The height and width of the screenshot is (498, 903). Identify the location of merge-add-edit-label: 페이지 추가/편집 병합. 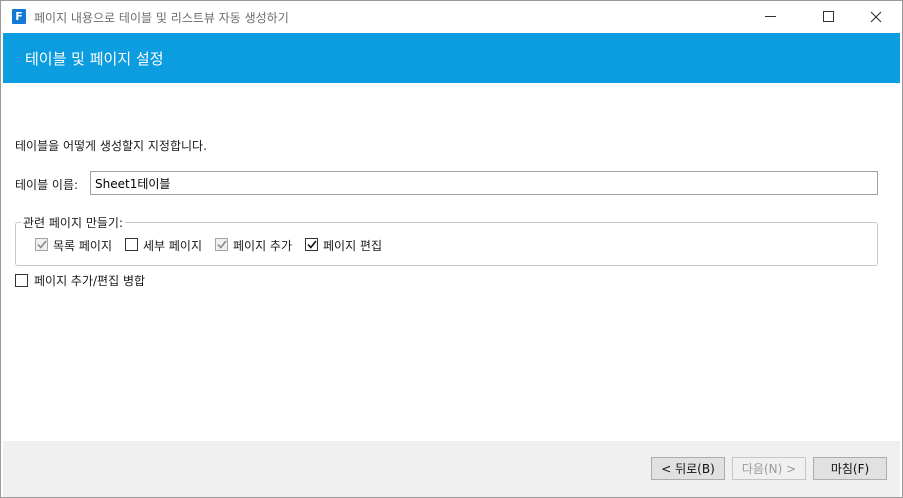
(90, 281).